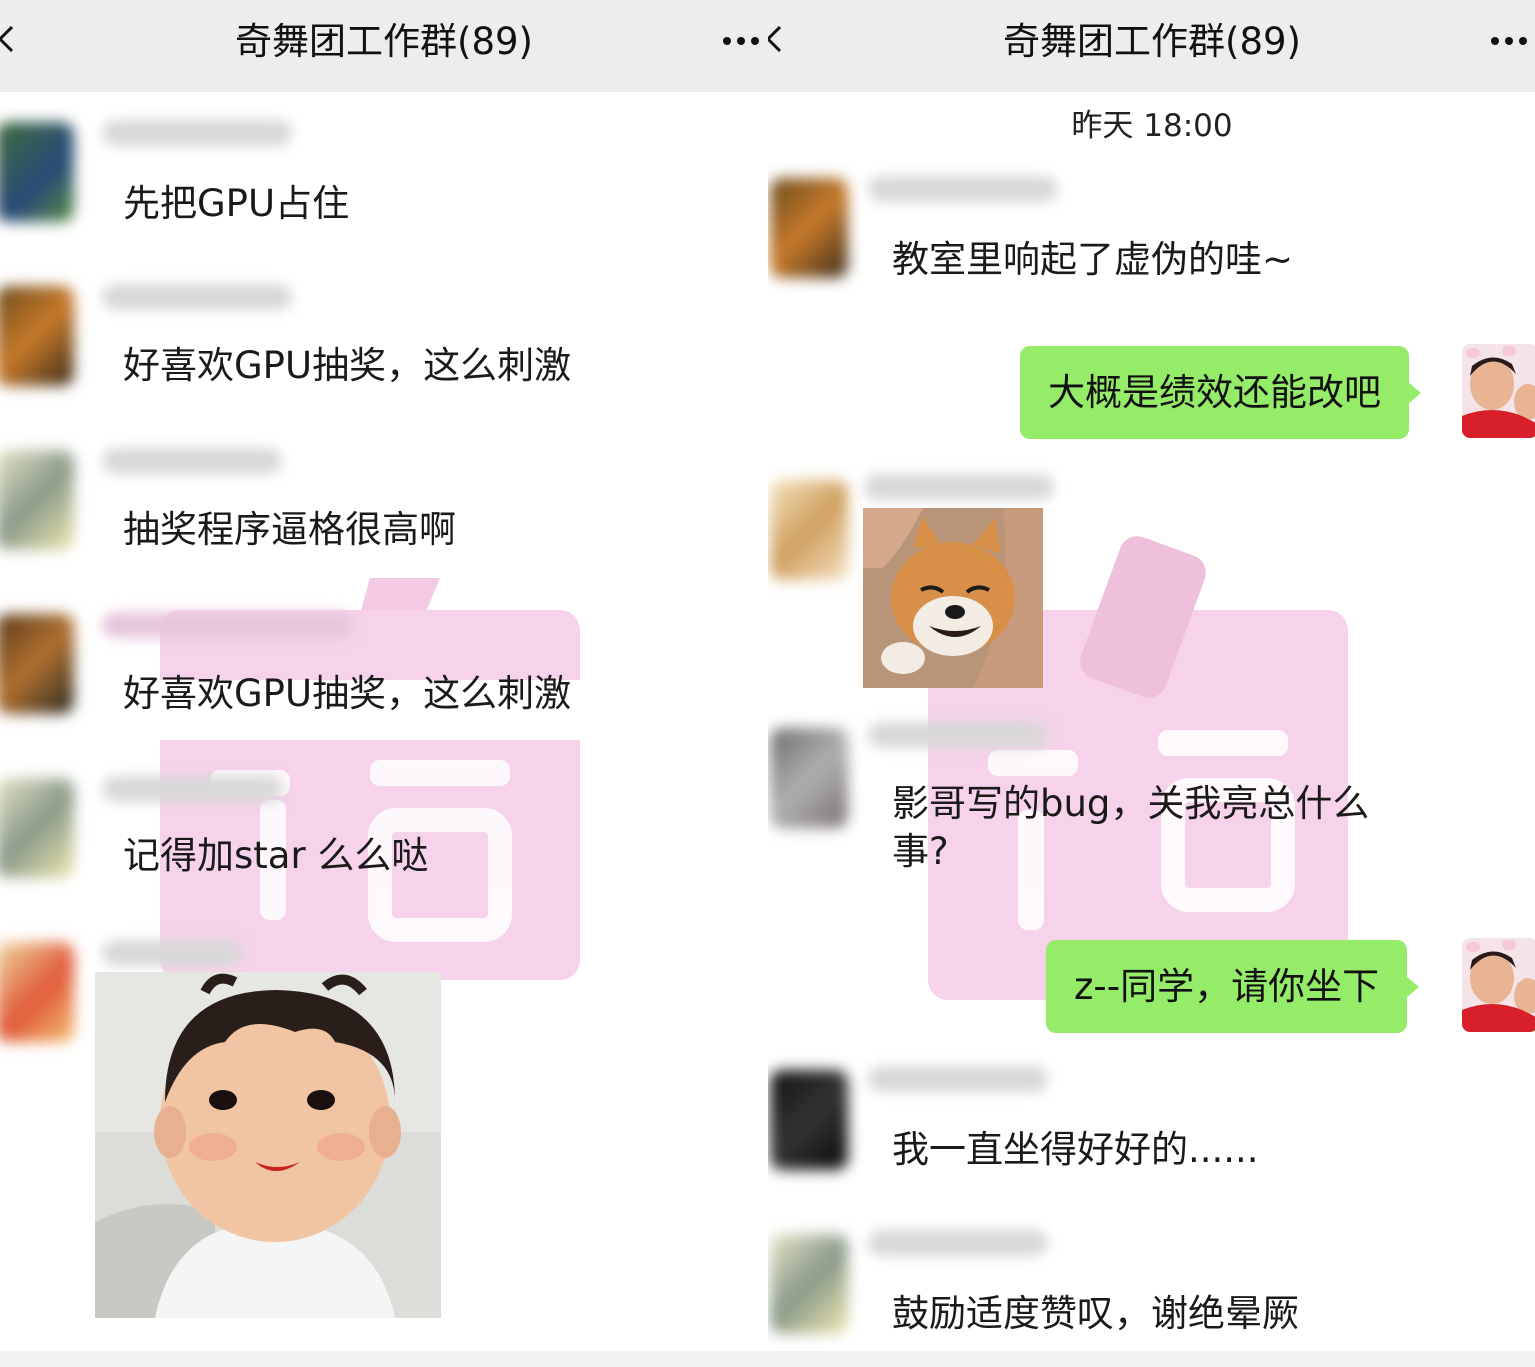  What do you see at coordinates (953, 598) in the screenshot?
I see `dog-sticker-image` at bounding box center [953, 598].